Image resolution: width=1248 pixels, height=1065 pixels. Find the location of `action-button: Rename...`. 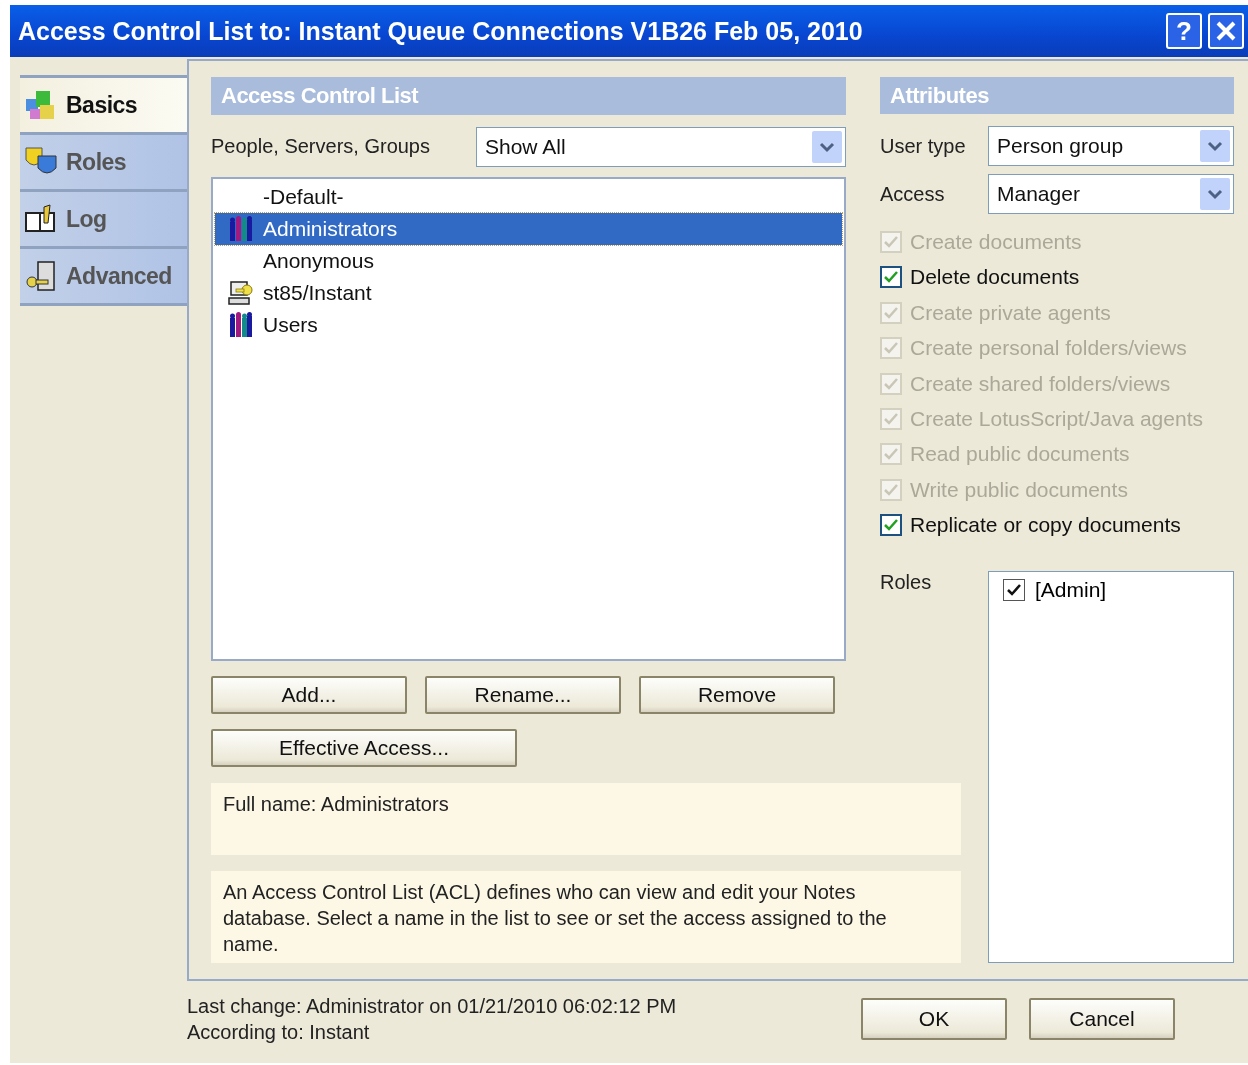

action-button: Rename... is located at coordinates (523, 695).